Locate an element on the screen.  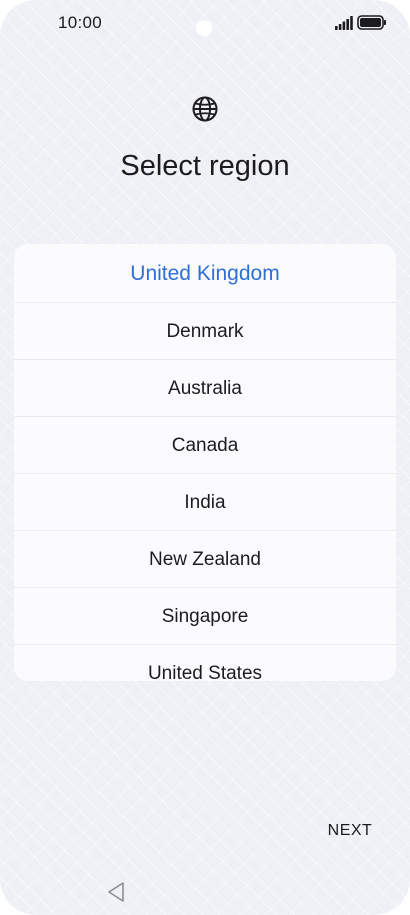
back-icon is located at coordinates (116, 892).